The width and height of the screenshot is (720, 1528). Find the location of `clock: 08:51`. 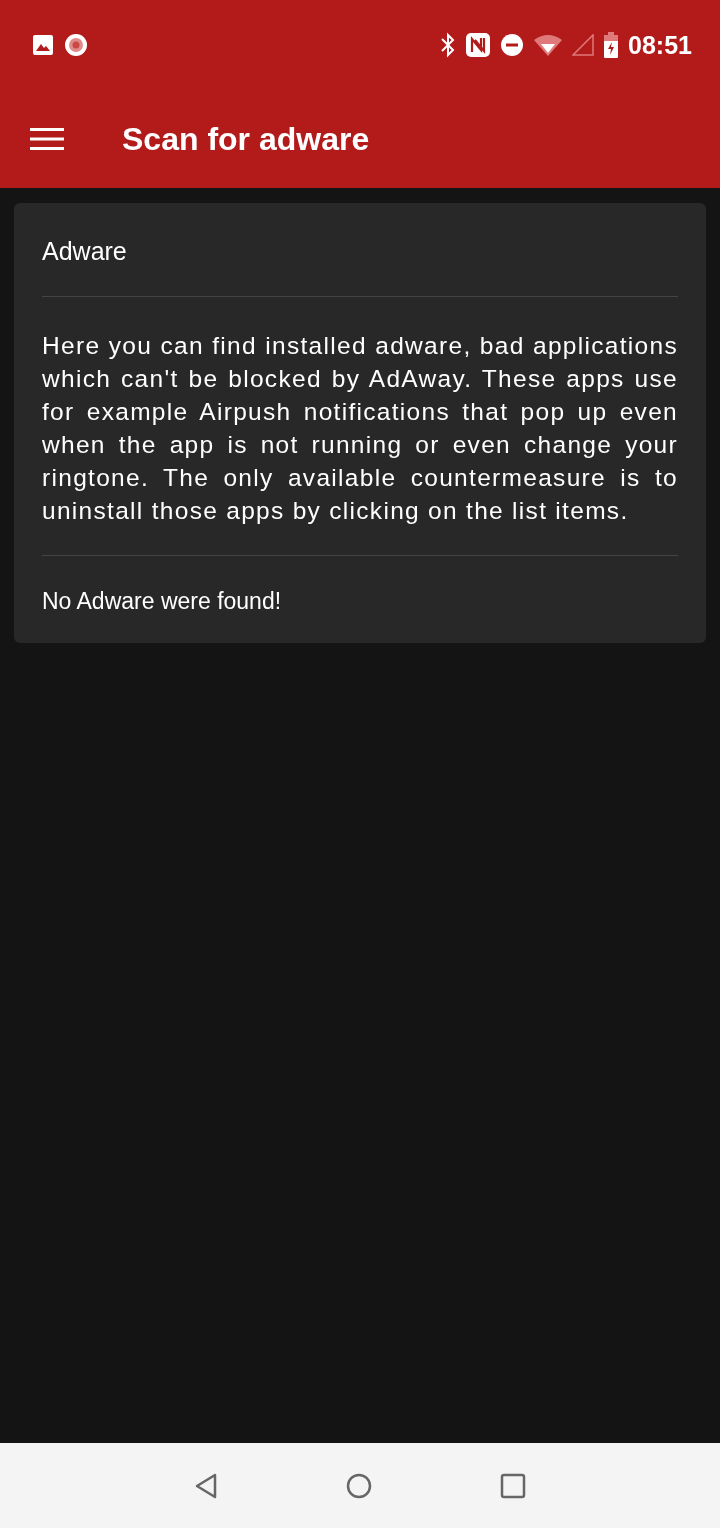

clock: 08:51 is located at coordinates (660, 45).